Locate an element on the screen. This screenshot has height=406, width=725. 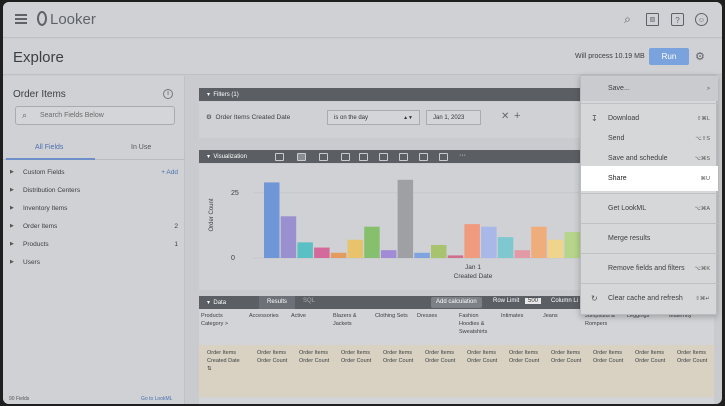
menu-item-label: Merge results is located at coordinates (629, 238).